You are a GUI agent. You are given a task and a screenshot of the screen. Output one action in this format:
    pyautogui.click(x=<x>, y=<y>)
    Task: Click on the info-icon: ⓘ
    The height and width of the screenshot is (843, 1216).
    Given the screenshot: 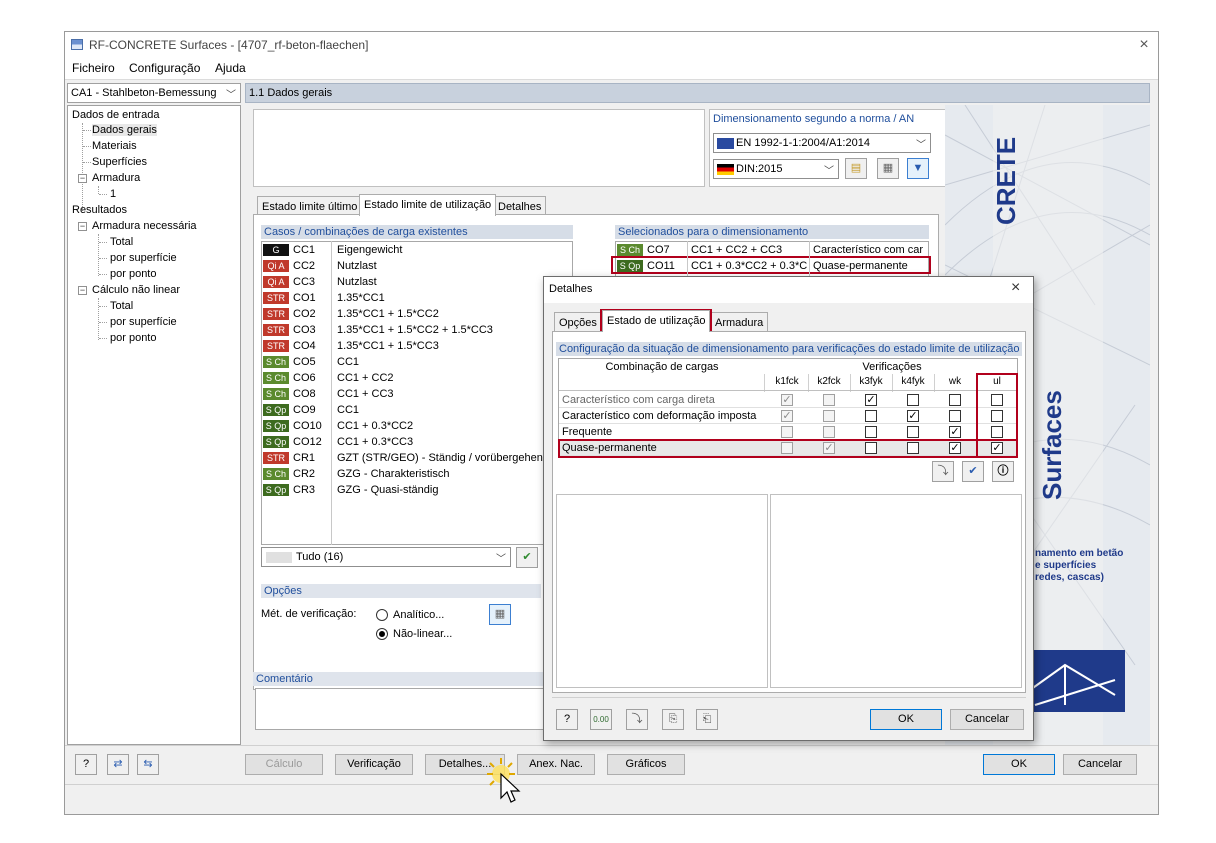 What is the action you would take?
    pyautogui.click(x=1003, y=471)
    